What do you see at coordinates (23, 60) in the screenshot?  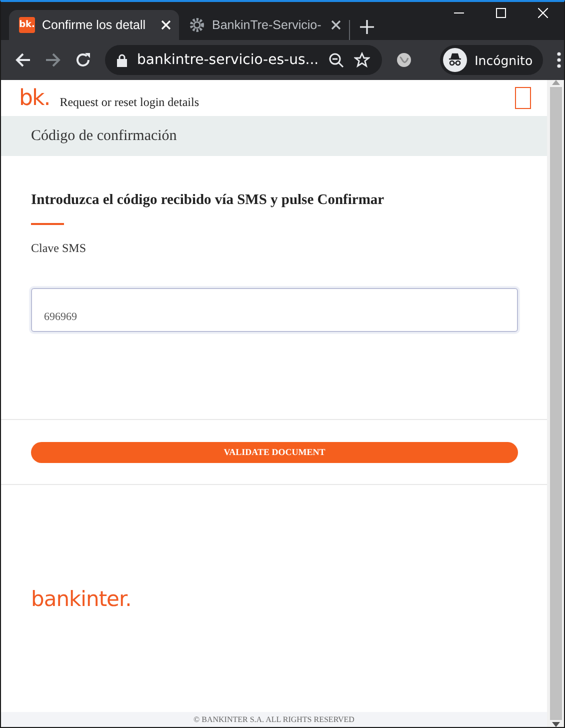 I see `back-arrow-icon` at bounding box center [23, 60].